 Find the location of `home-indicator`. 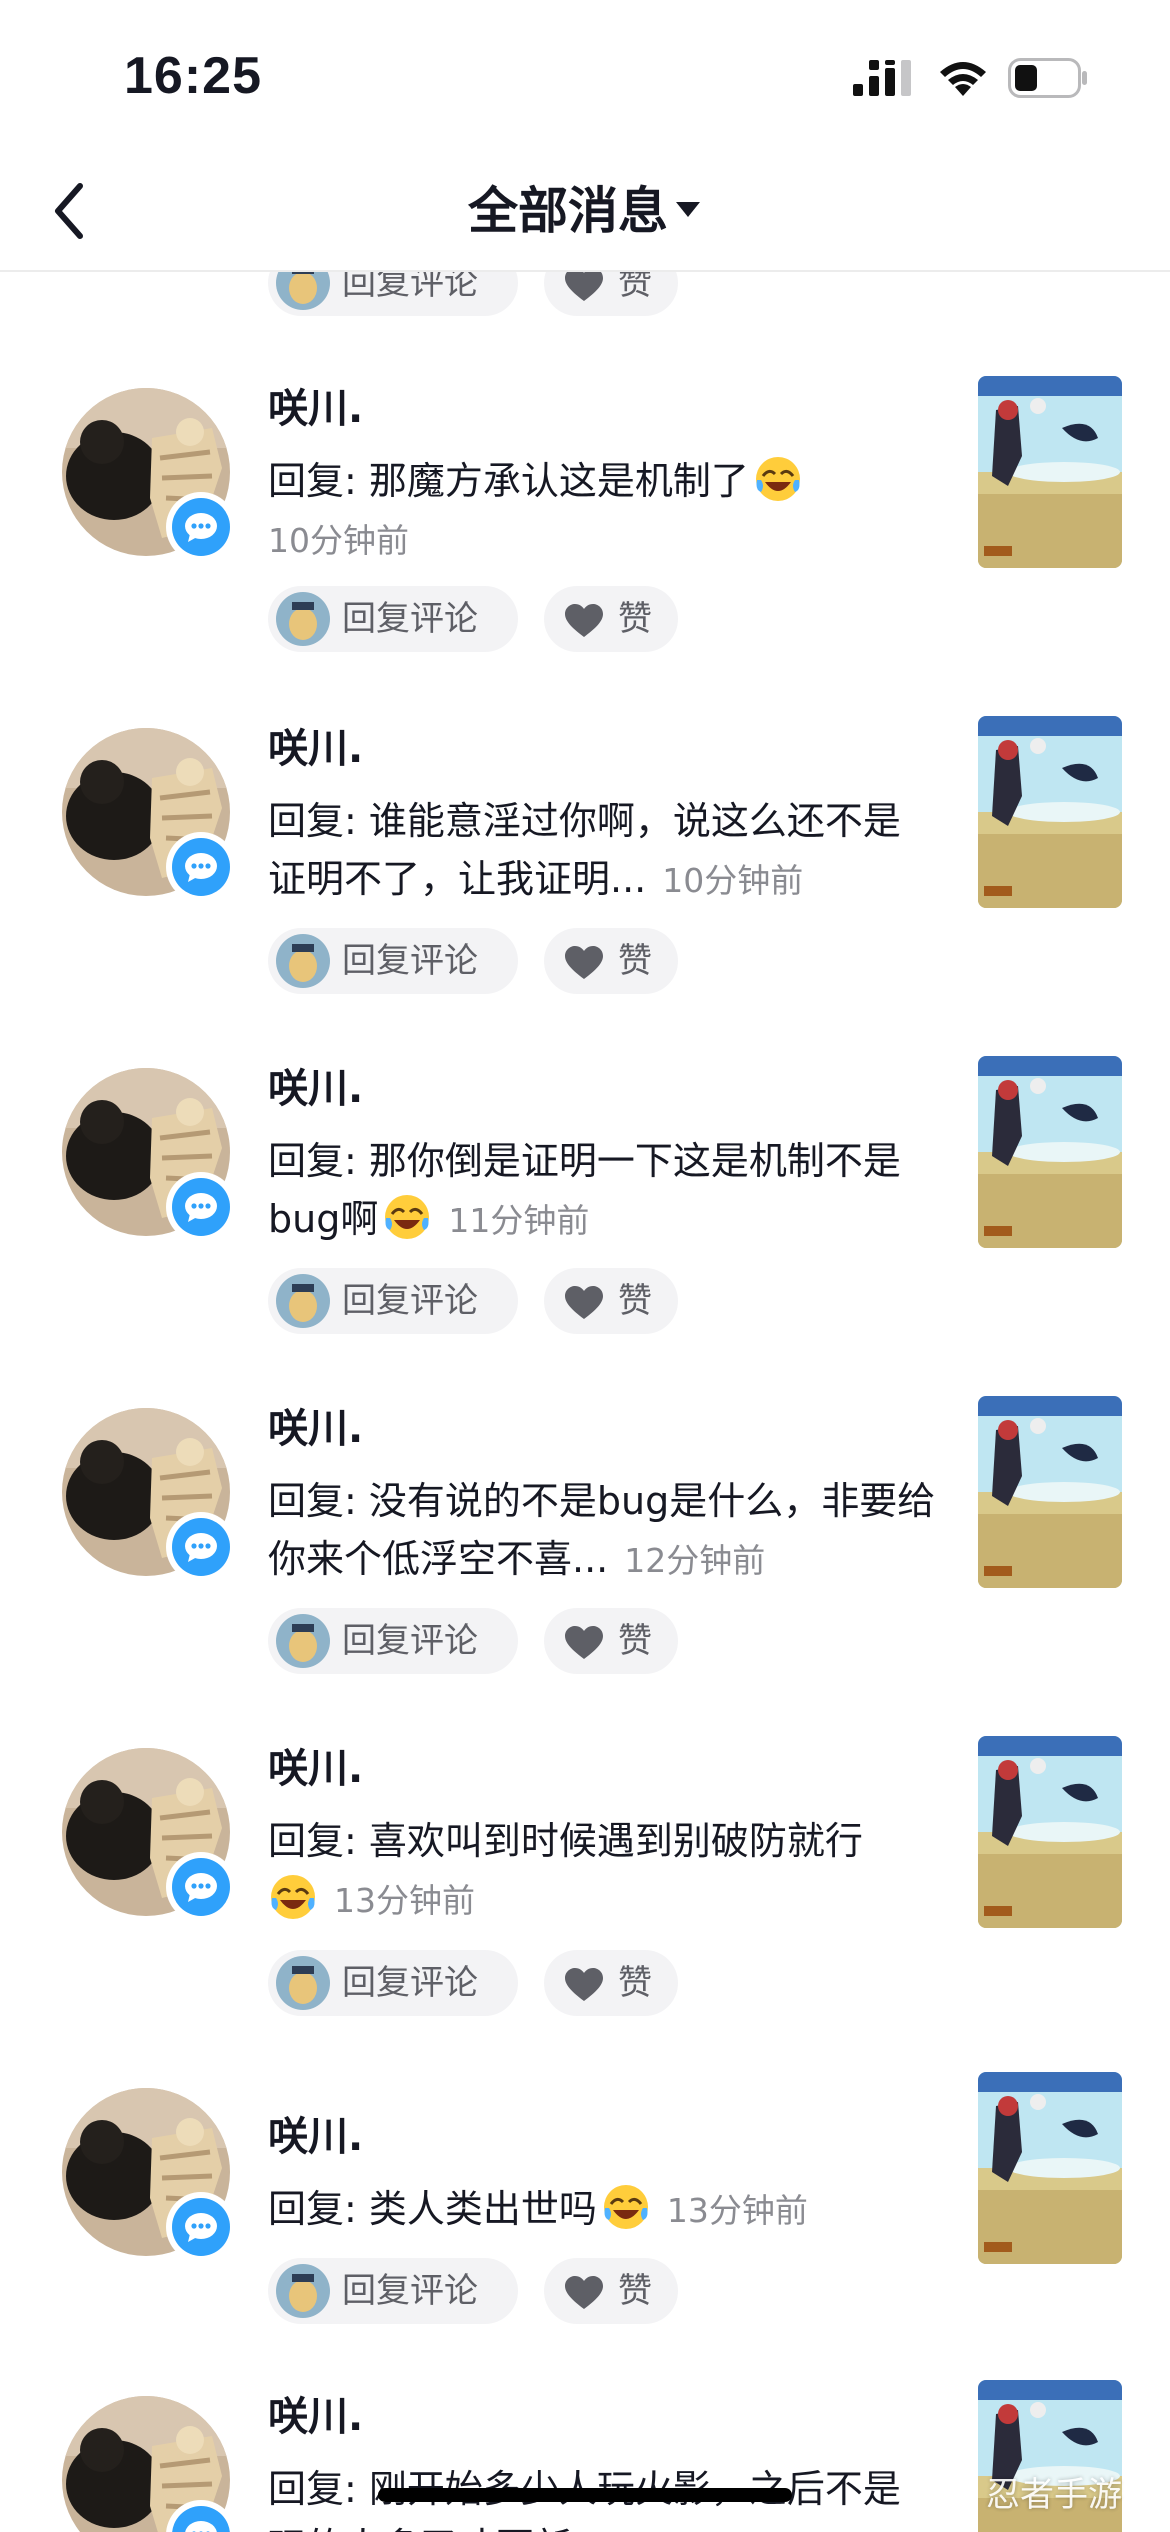

home-indicator is located at coordinates (585, 2495).